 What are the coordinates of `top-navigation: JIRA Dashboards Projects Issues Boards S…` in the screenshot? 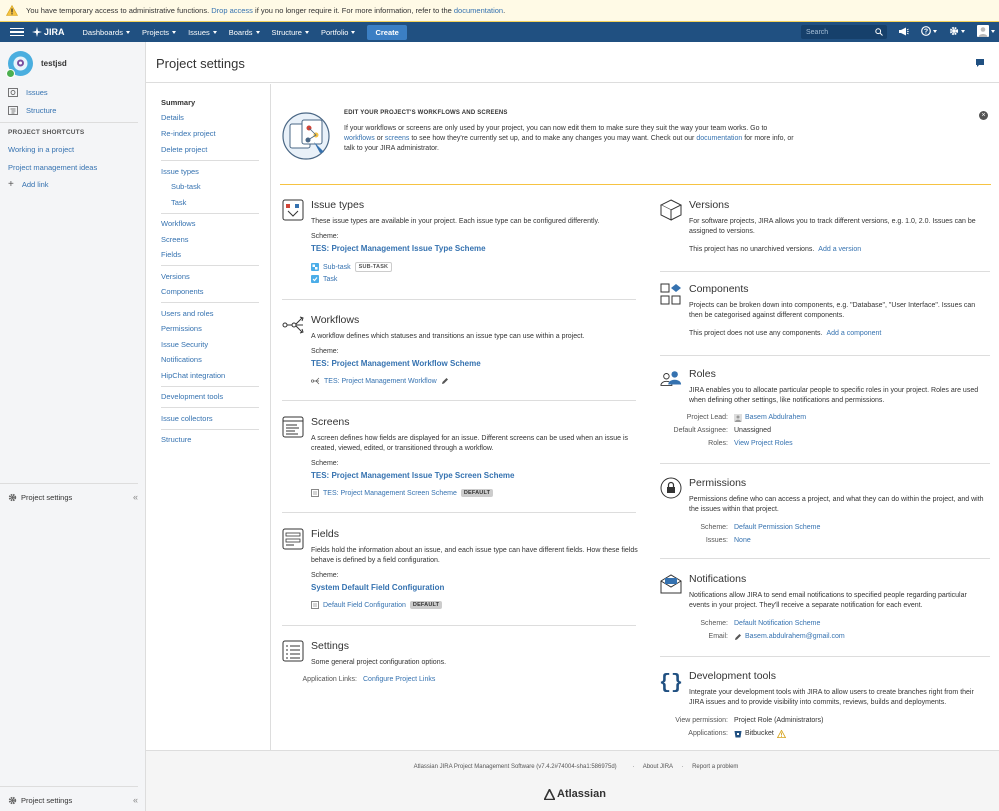 It's located at (499, 32).